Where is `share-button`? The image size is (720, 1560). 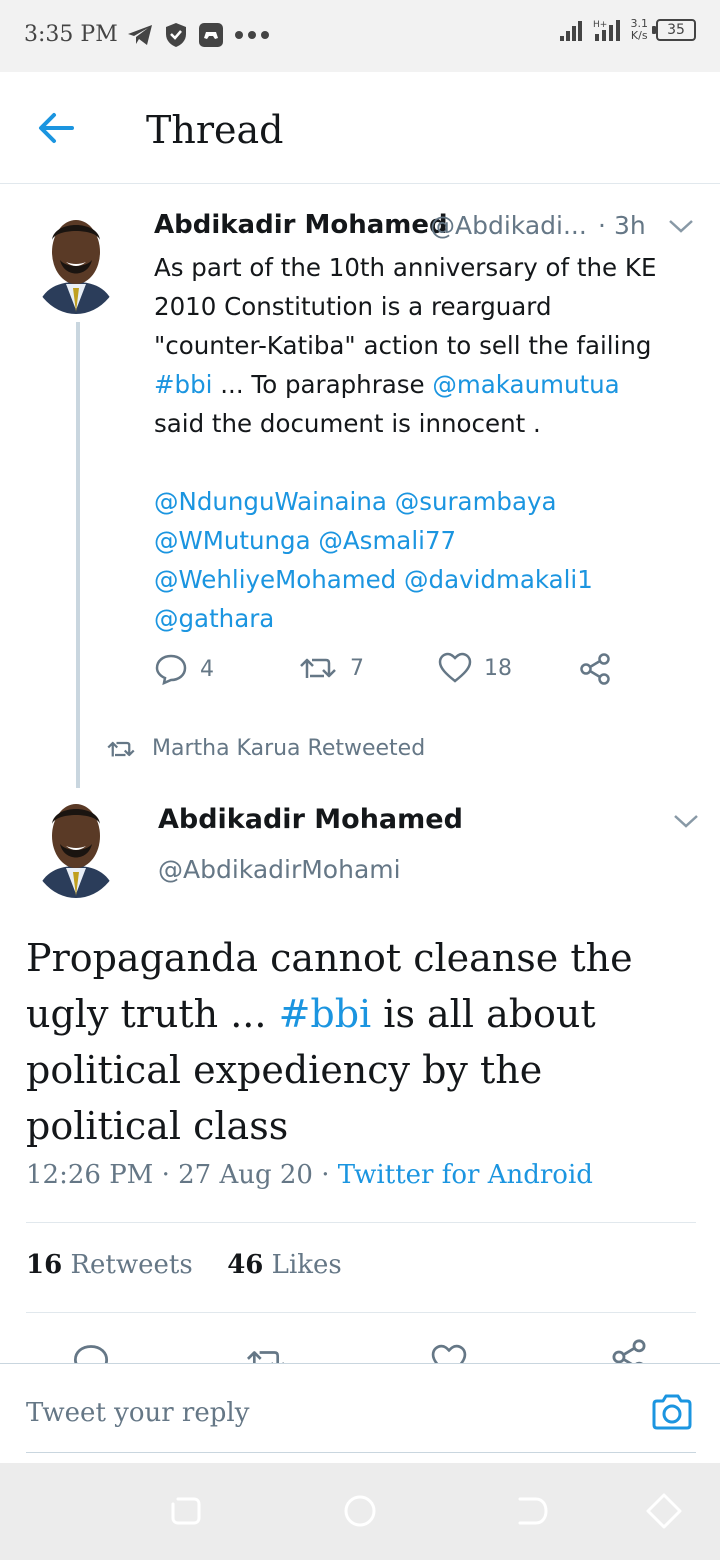
share-button is located at coordinates (595, 669).